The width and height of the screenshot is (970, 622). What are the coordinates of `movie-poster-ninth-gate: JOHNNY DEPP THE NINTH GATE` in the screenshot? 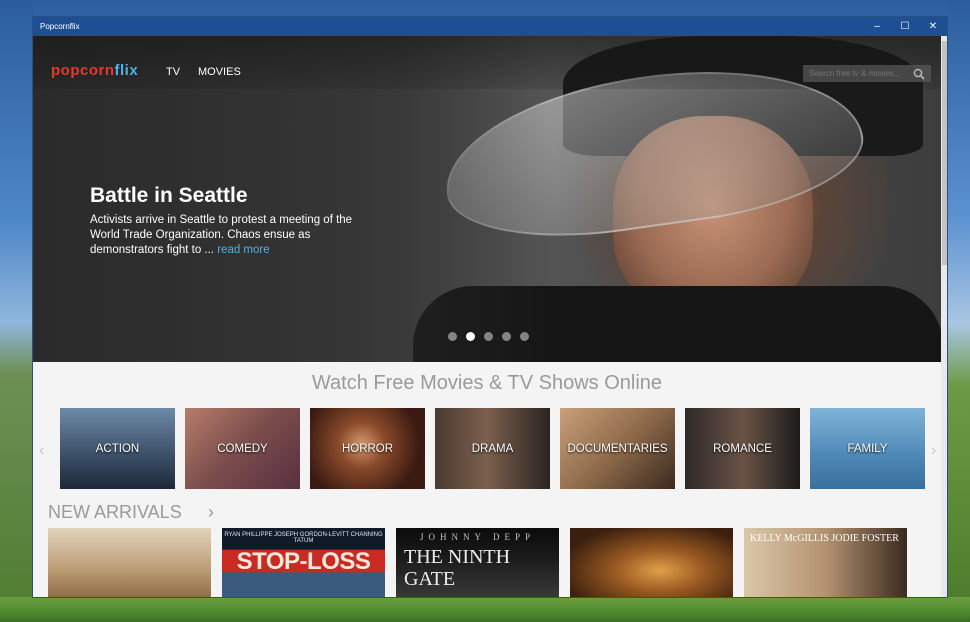 It's located at (477, 562).